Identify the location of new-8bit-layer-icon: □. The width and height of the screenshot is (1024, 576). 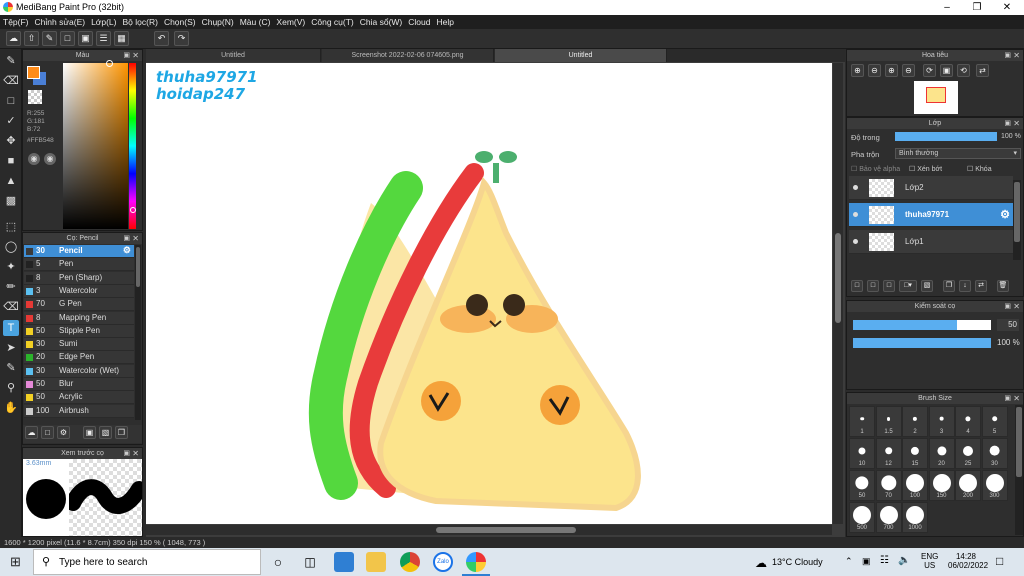
(889, 286).